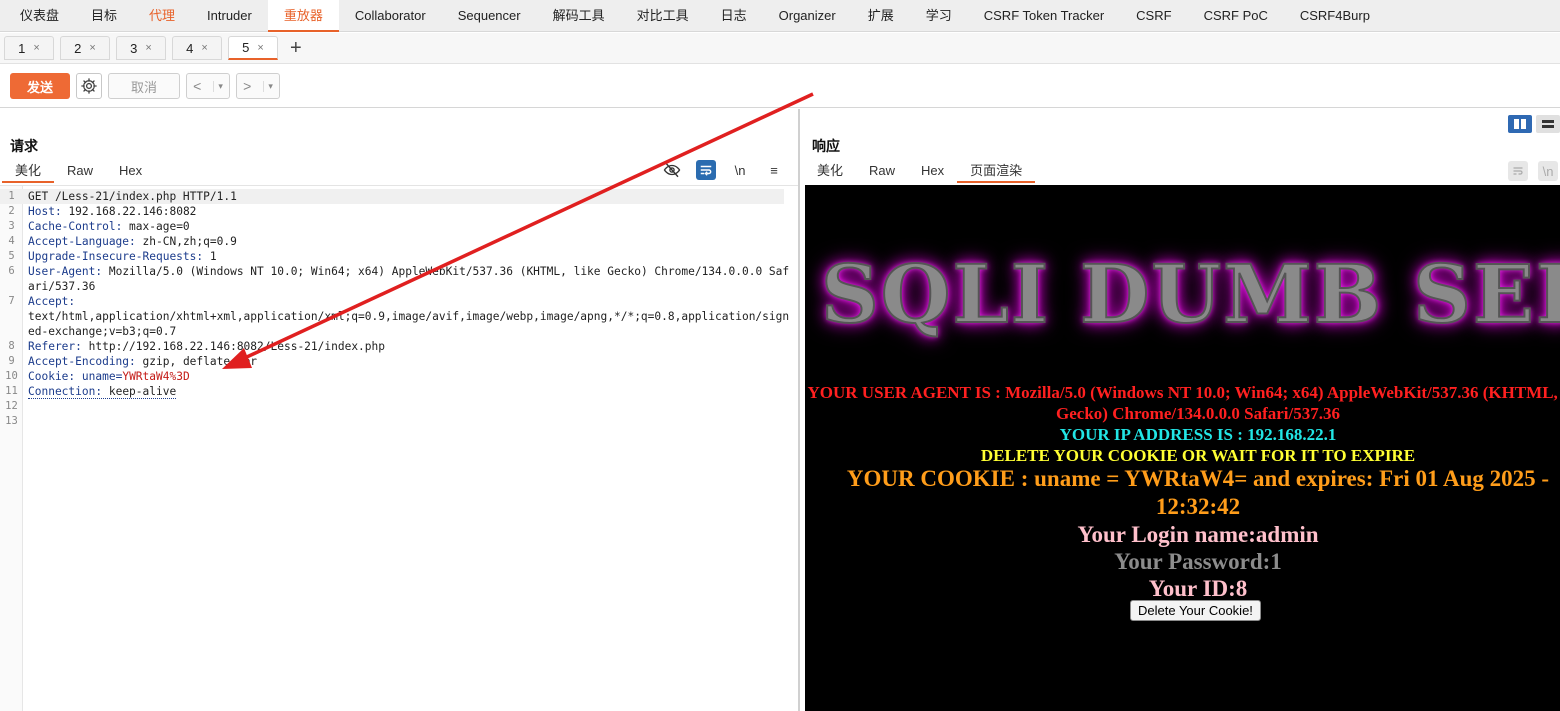  Describe the element at coordinates (395, 406) in the screenshot. I see `code-line: 12` at that location.